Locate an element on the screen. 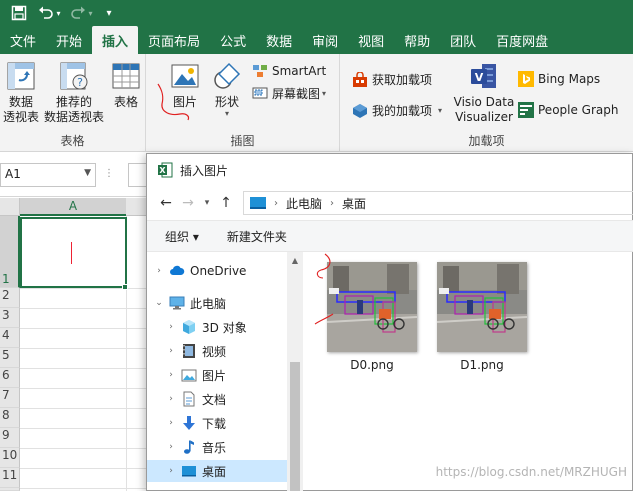 The width and height of the screenshot is (633, 491). undo-icon: ▾ is located at coordinates (49, 13).